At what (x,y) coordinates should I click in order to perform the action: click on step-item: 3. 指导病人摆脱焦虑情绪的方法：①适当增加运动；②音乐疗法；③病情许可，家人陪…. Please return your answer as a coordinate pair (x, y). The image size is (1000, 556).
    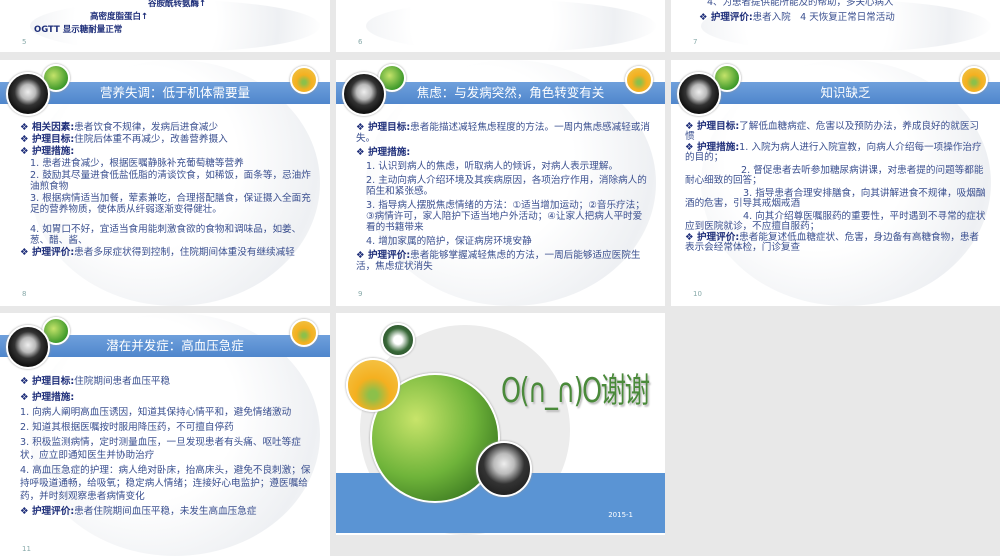
    Looking at the image, I should click on (505, 216).